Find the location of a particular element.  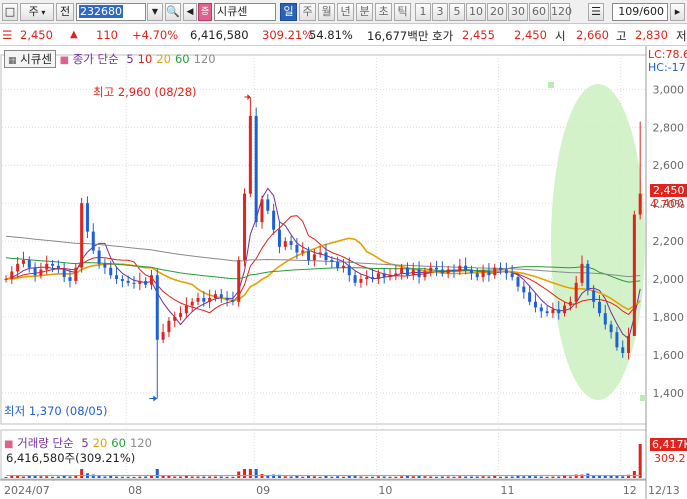

settings-icon: ☰ is located at coordinates (596, 12).